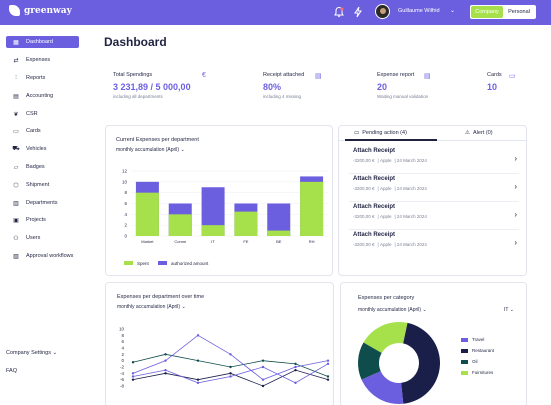  What do you see at coordinates (279, 241) in the screenshot?
I see `x-tick-label: BE` at bounding box center [279, 241].